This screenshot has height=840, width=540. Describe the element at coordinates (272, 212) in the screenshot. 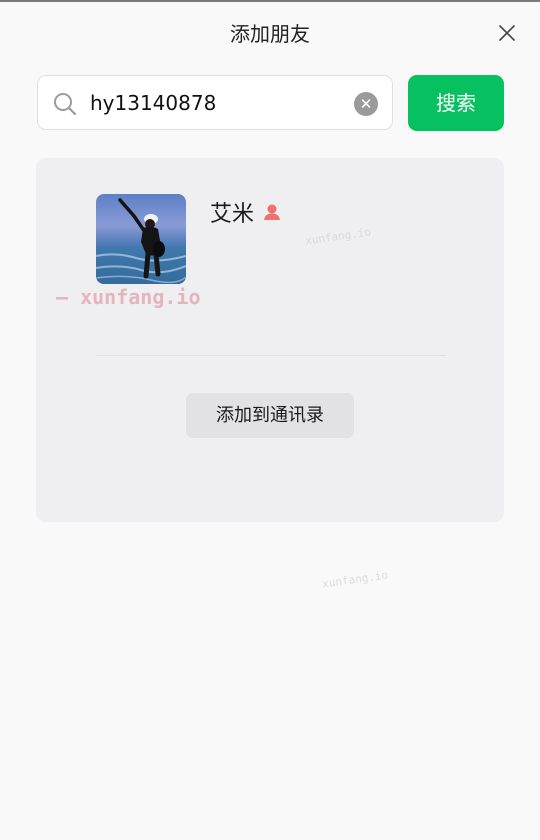

I see `female-icon` at that location.